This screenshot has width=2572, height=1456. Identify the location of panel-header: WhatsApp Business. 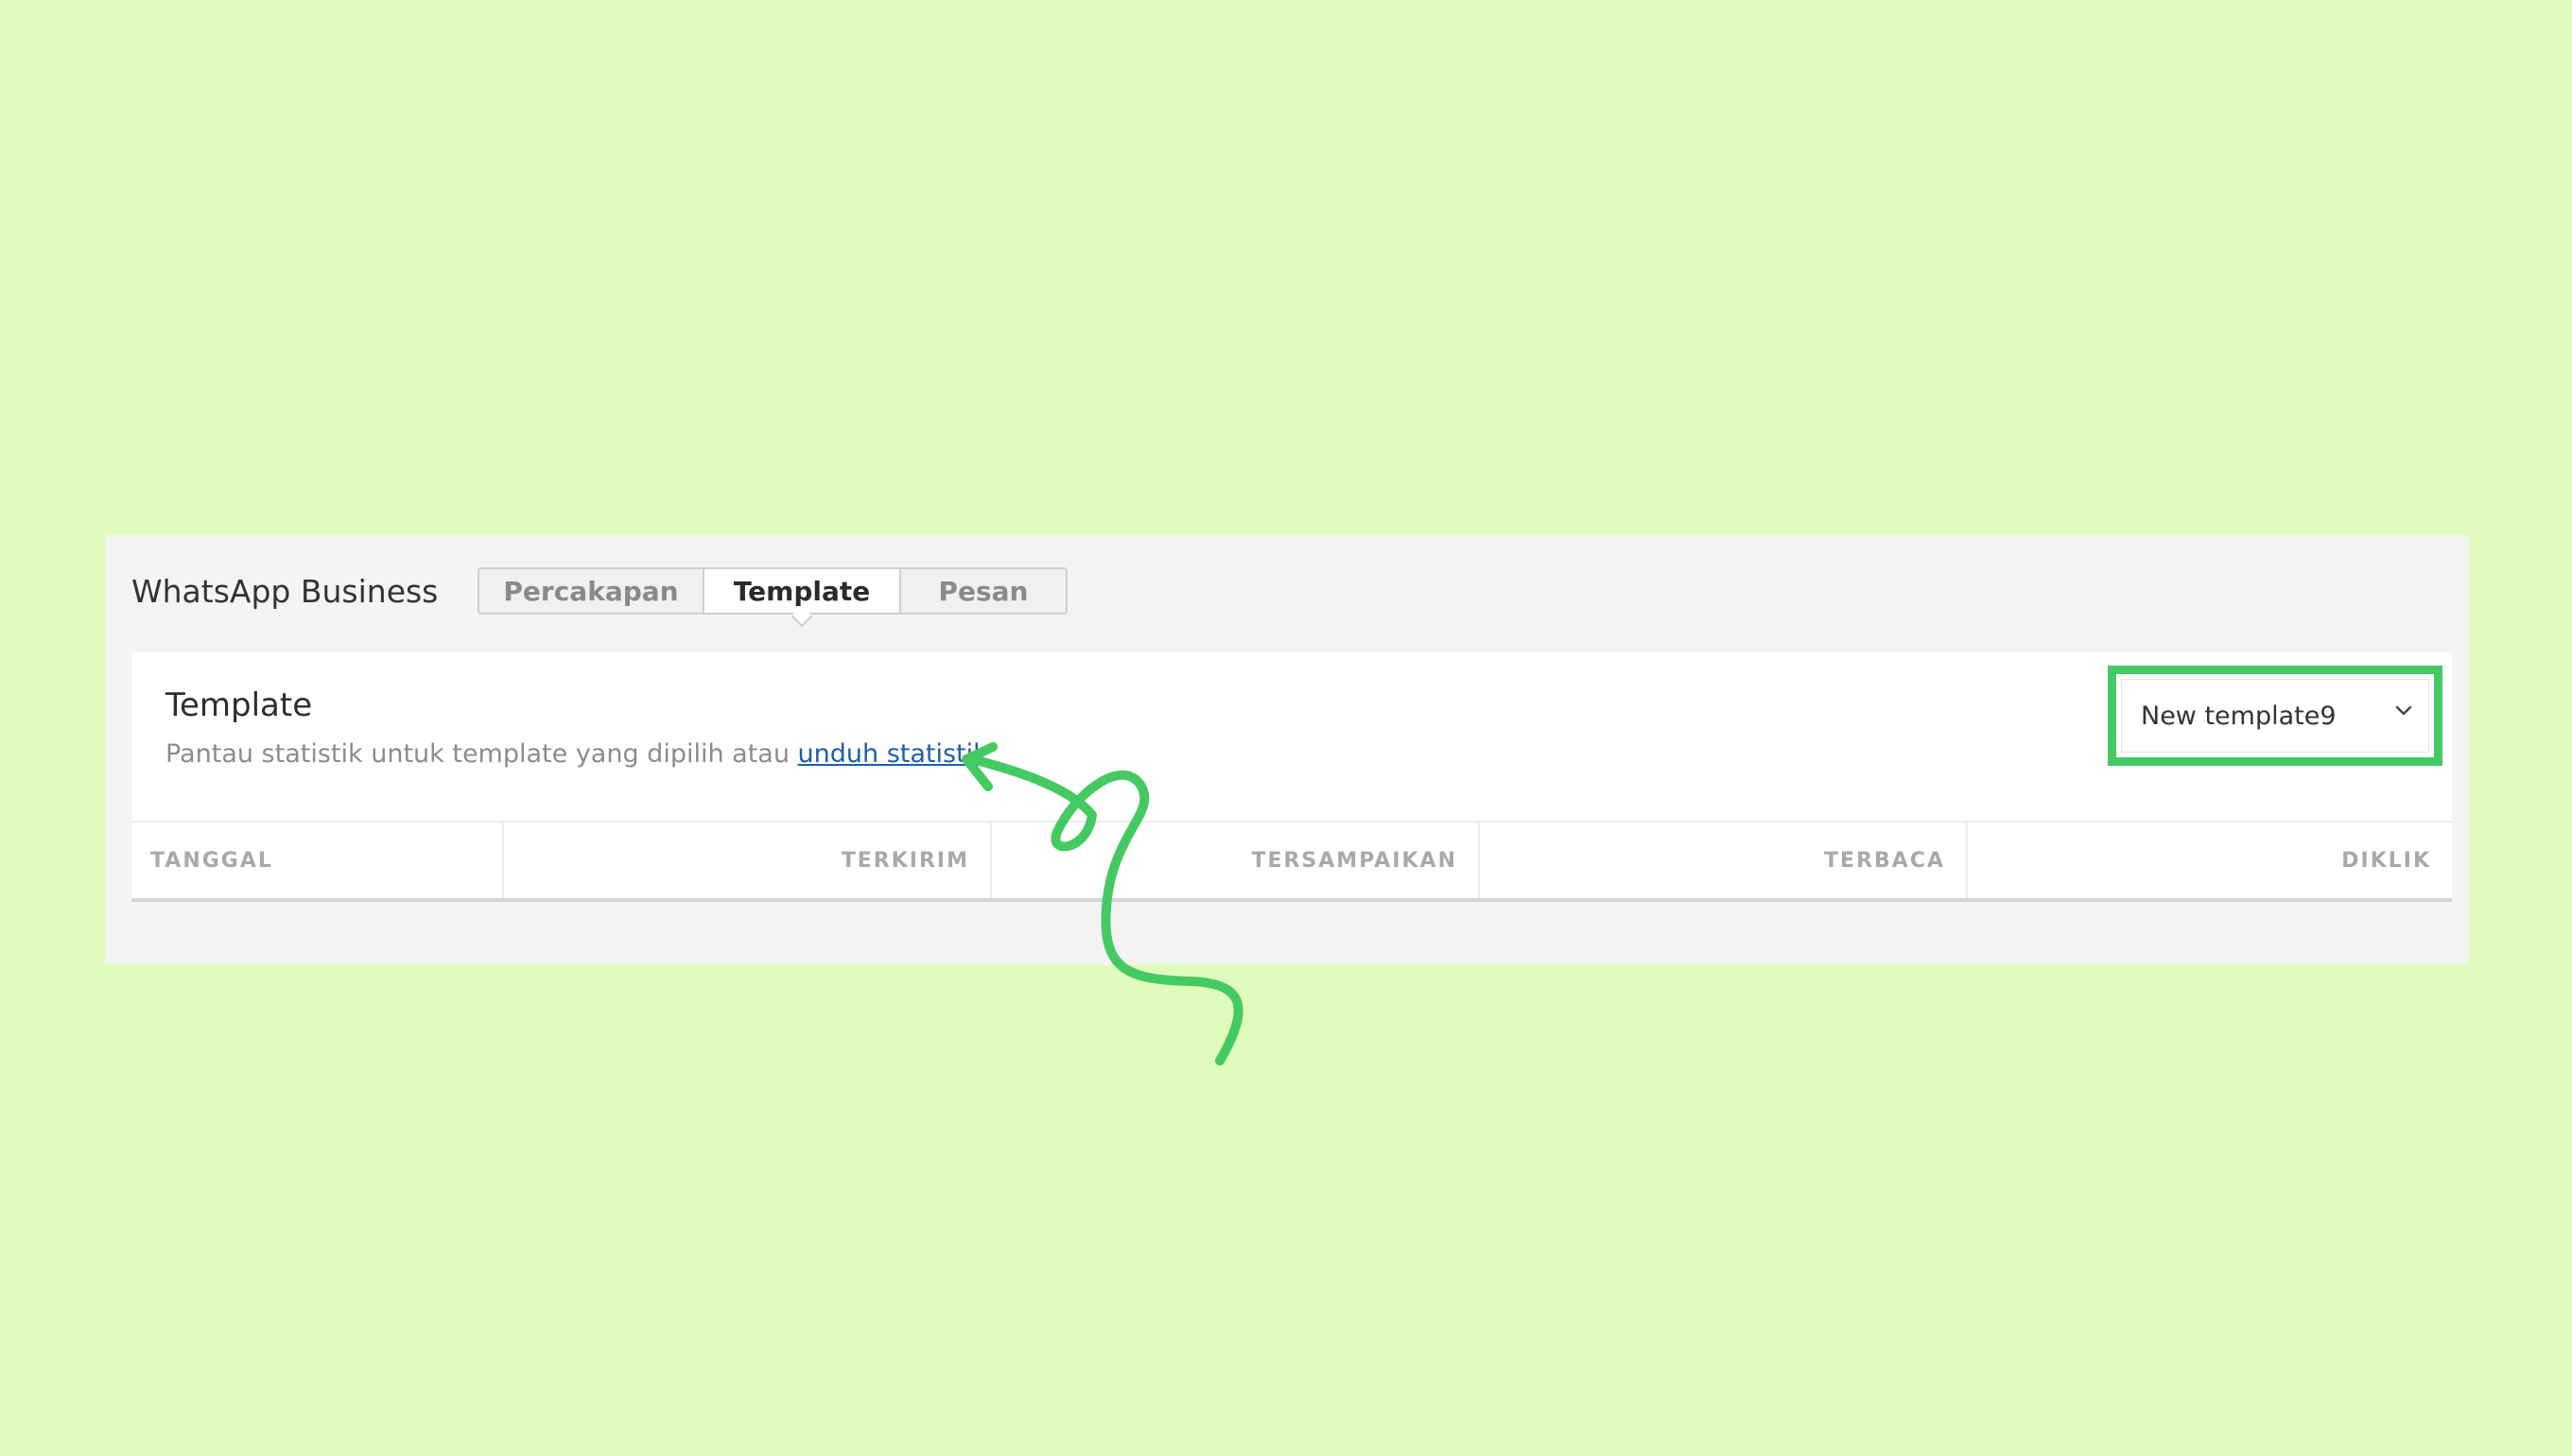
(284, 591).